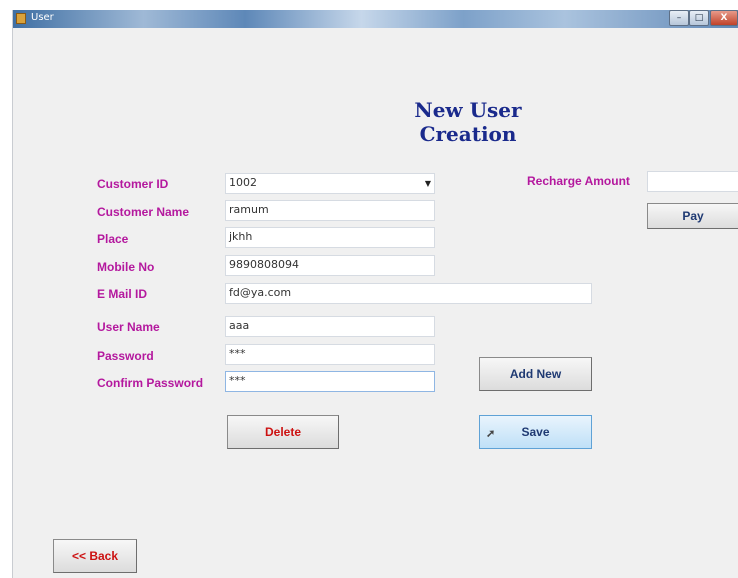 The image size is (738, 578). Describe the element at coordinates (330, 326) in the screenshot. I see `user-name-input: aaa` at that location.